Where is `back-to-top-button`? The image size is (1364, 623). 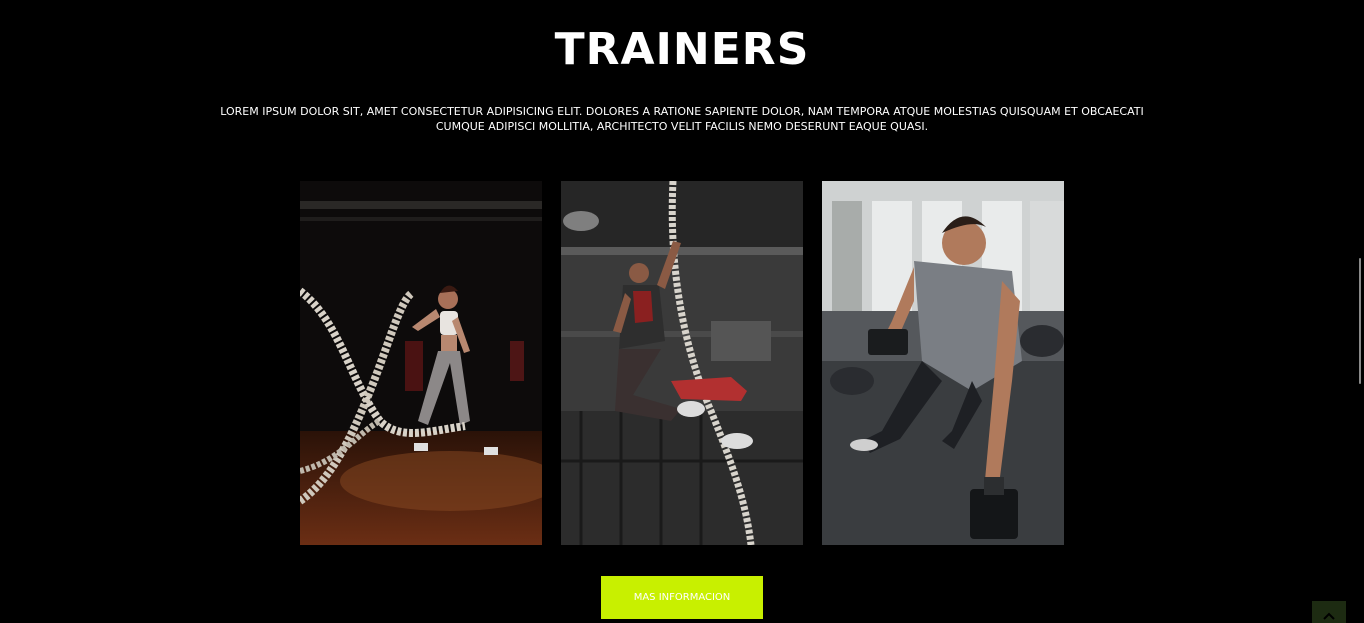
back-to-top-button is located at coordinates (1329, 612).